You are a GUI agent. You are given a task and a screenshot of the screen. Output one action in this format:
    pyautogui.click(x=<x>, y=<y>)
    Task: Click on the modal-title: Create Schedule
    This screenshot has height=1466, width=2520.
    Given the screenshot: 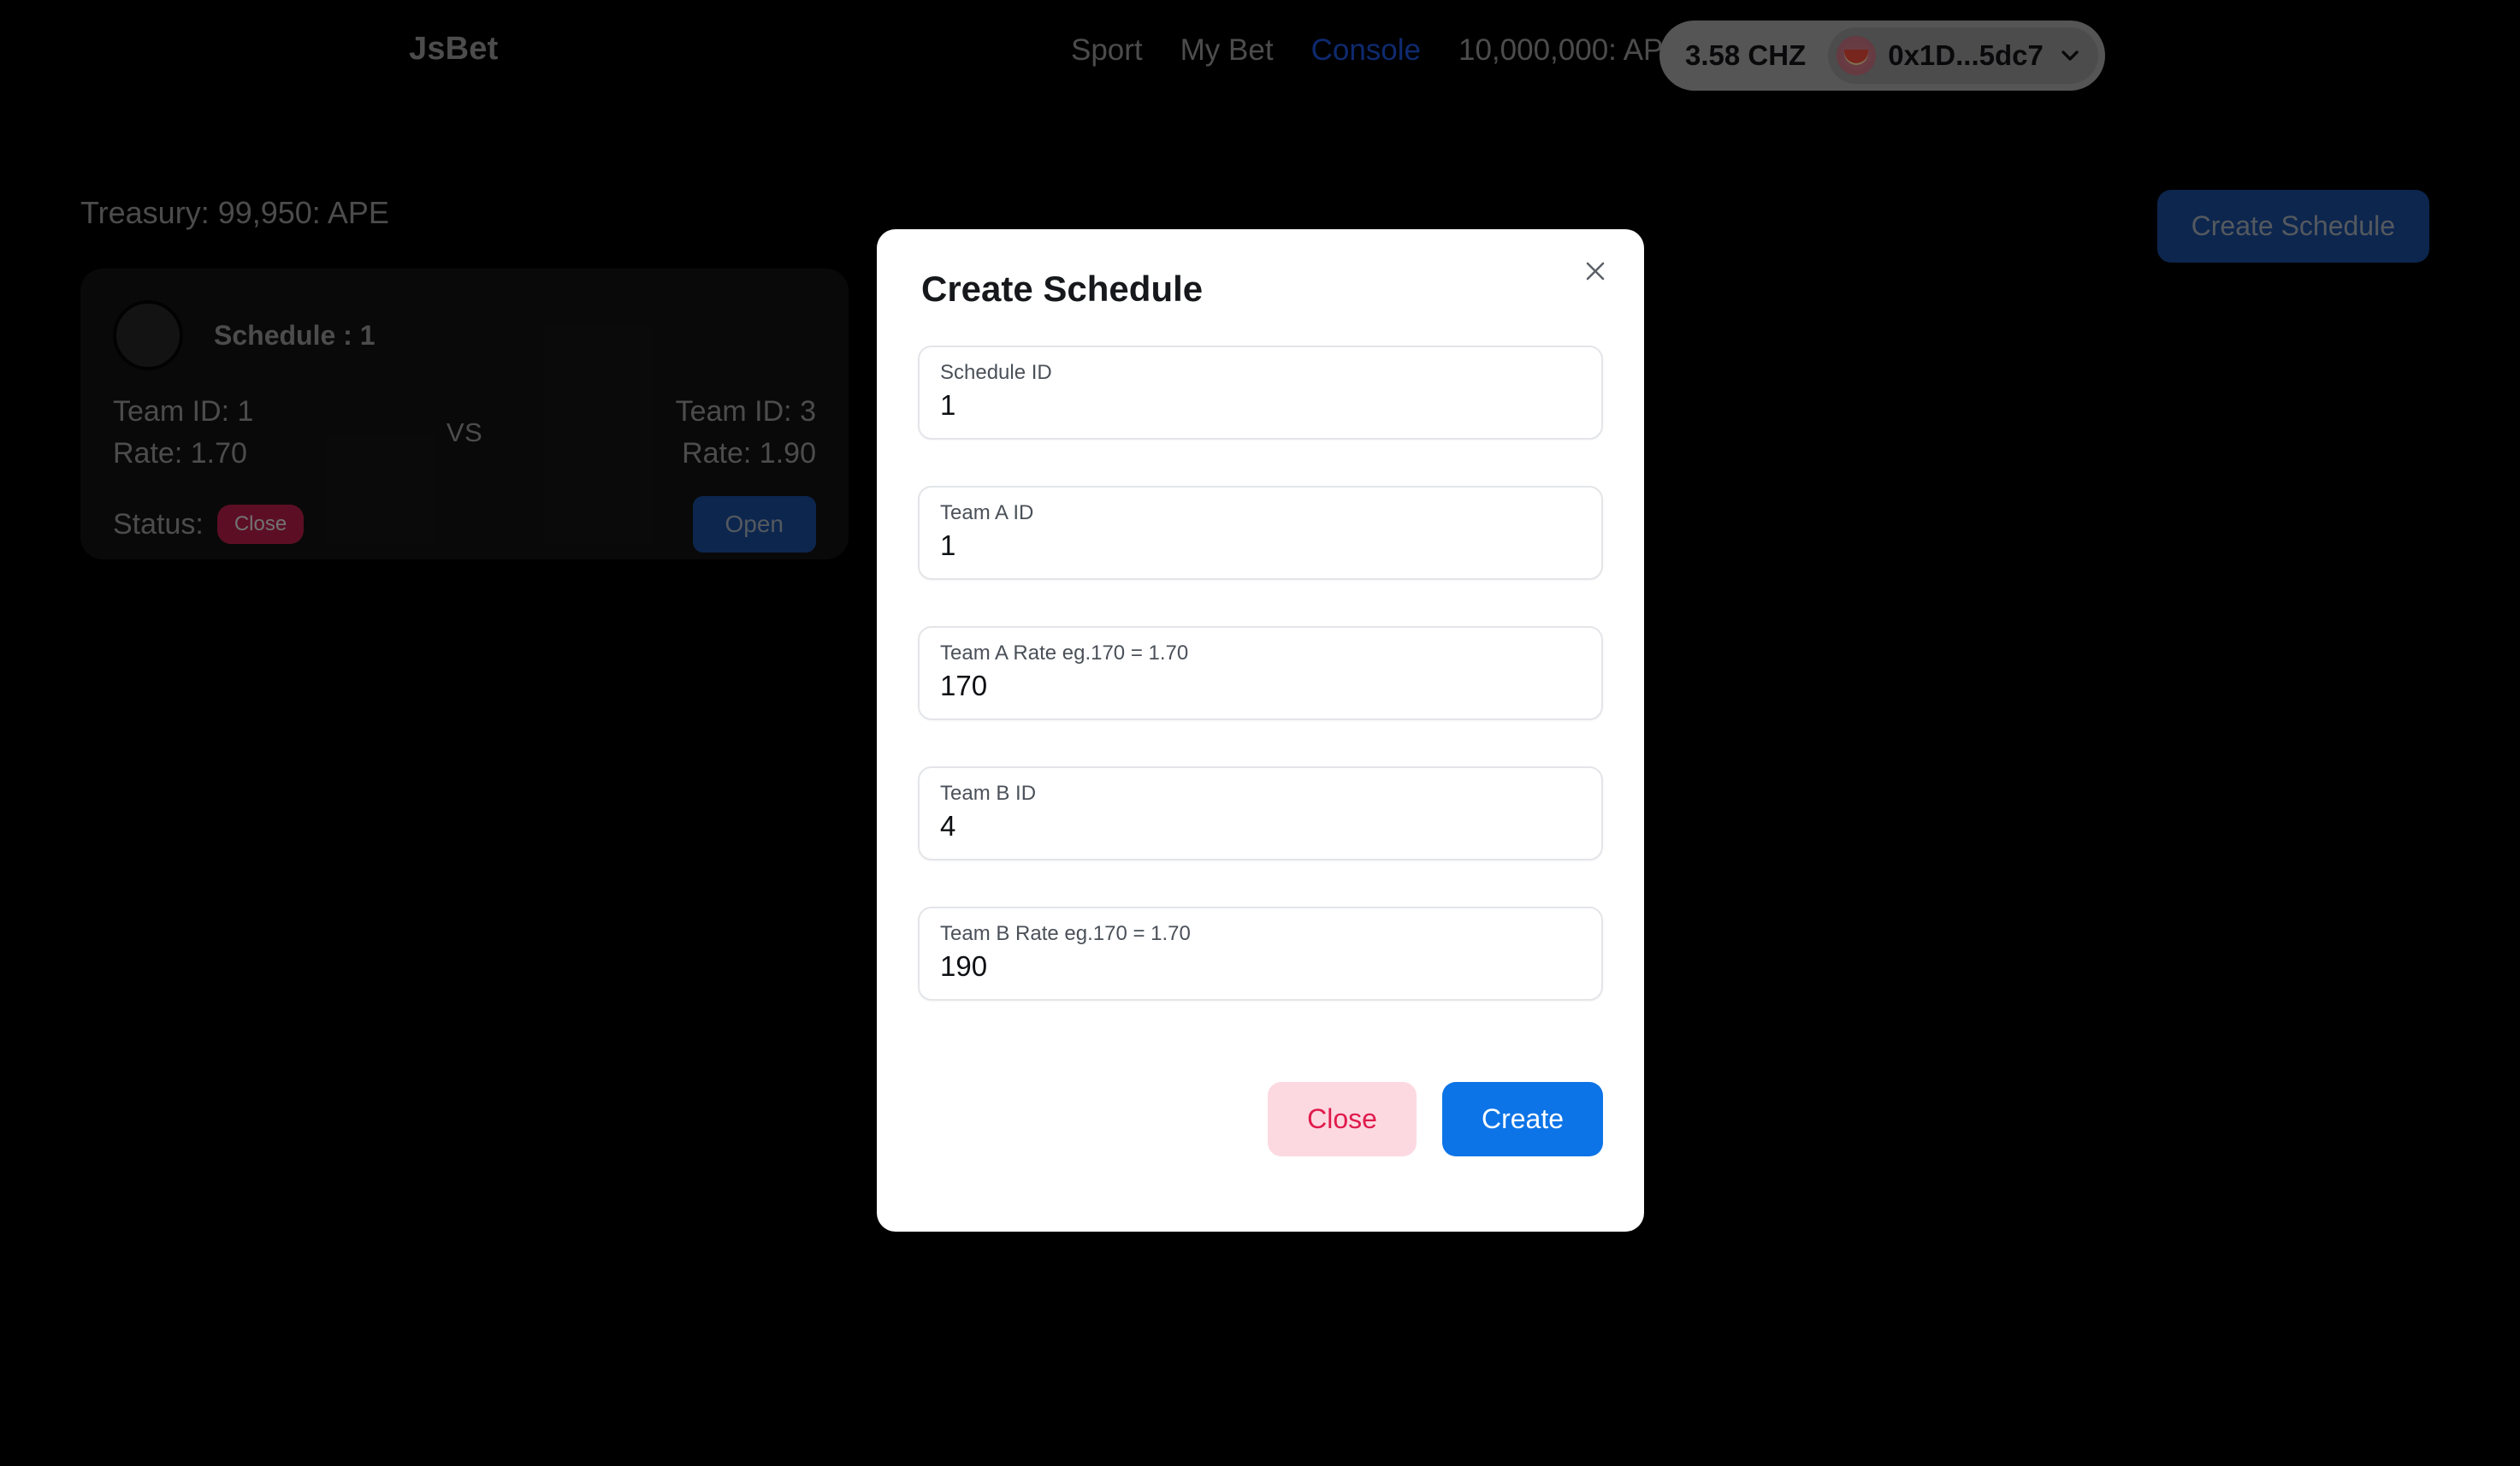 What is the action you would take?
    pyautogui.click(x=1063, y=289)
    